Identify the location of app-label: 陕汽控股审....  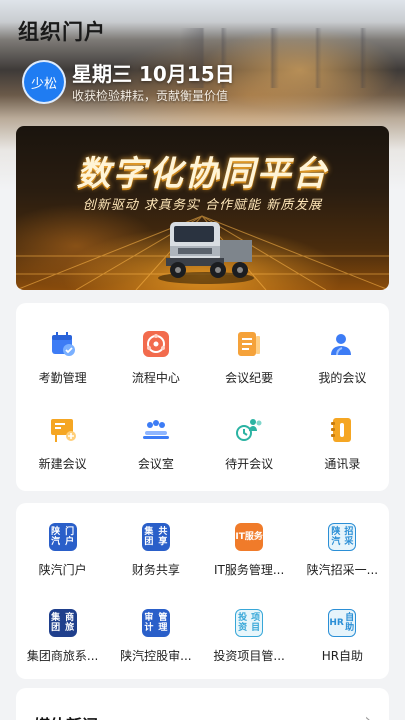
(156, 656).